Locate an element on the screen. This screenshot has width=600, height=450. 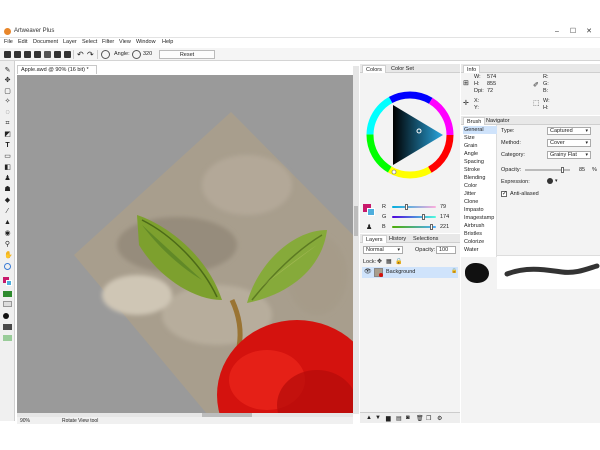
maximize-button: ☐ is located at coordinates (573, 31).